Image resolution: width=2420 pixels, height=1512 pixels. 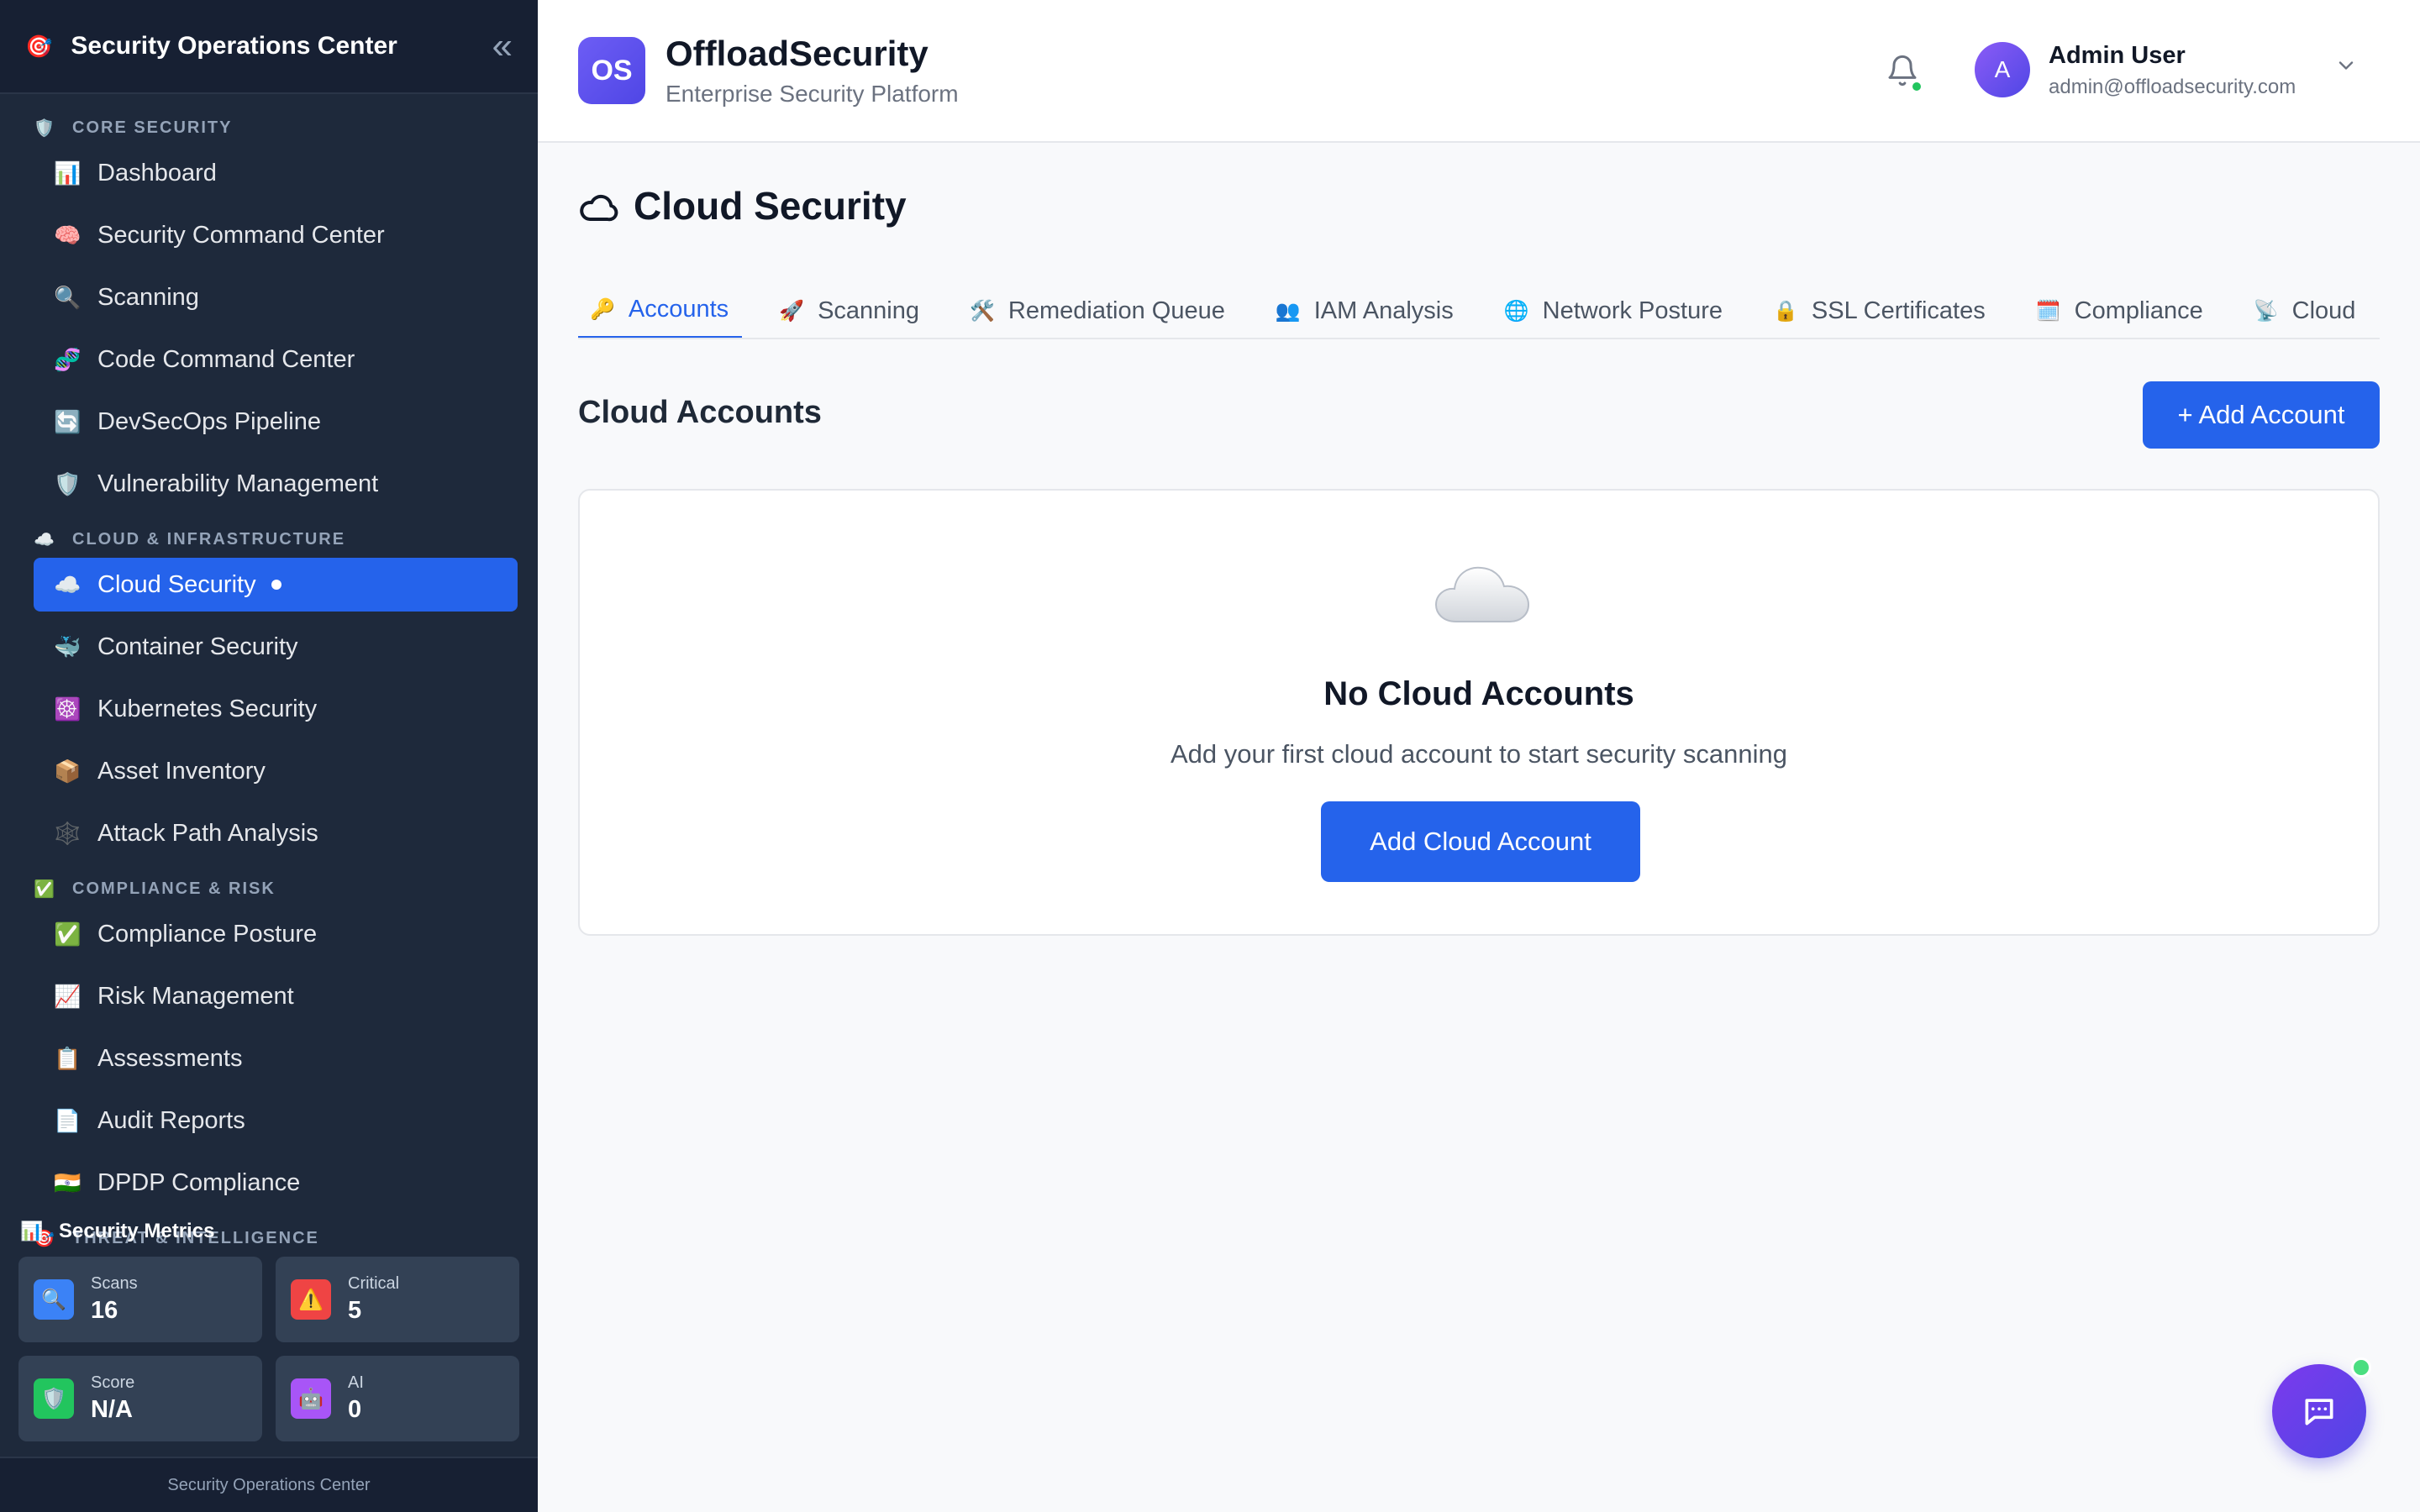 I want to click on page-title: Cloud Security, so click(x=770, y=206).